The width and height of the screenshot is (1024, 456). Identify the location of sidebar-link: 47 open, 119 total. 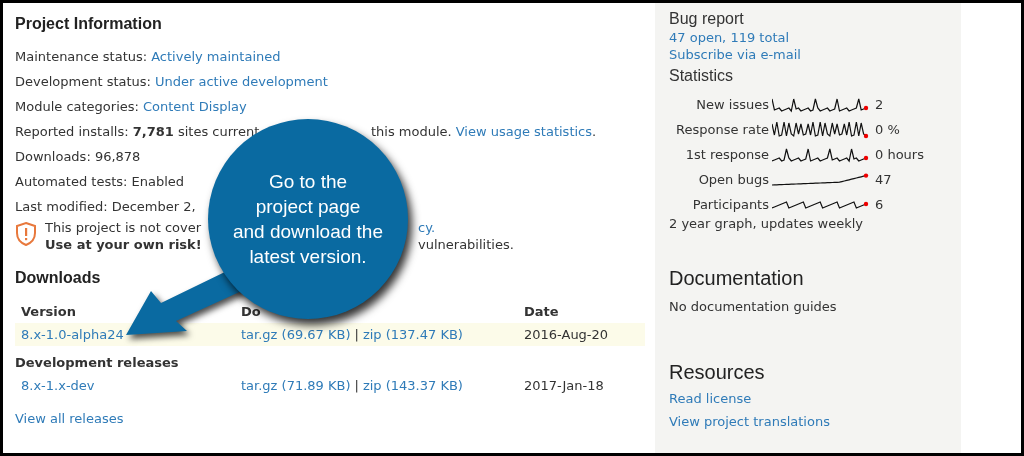
(729, 37).